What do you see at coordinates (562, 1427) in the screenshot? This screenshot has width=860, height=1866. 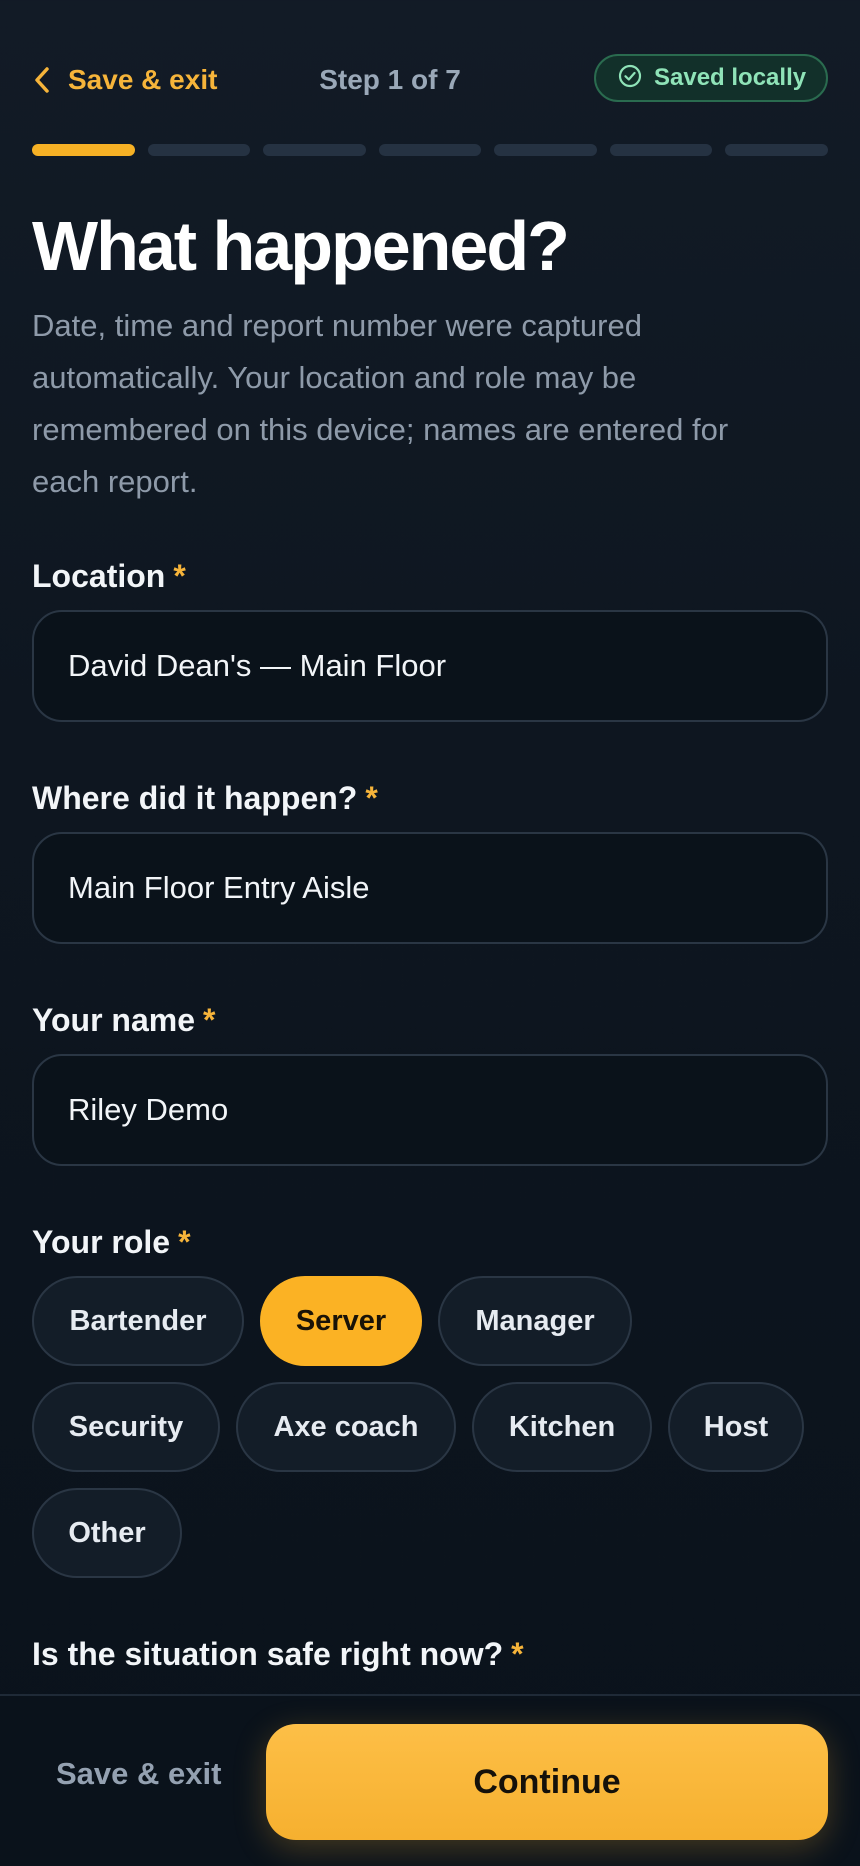 I see `role-chip-kitchen: Kitchen` at bounding box center [562, 1427].